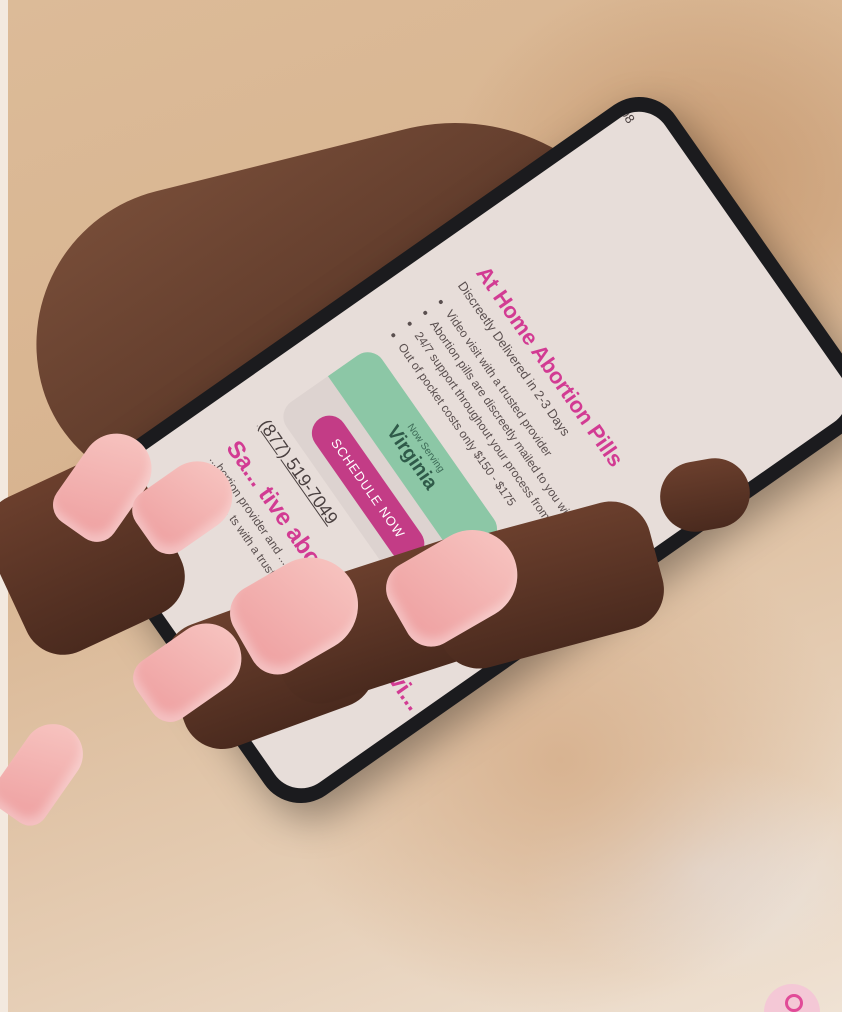  What do you see at coordinates (624, 113) in the screenshot?
I see `status-bar-time: 9:08` at bounding box center [624, 113].